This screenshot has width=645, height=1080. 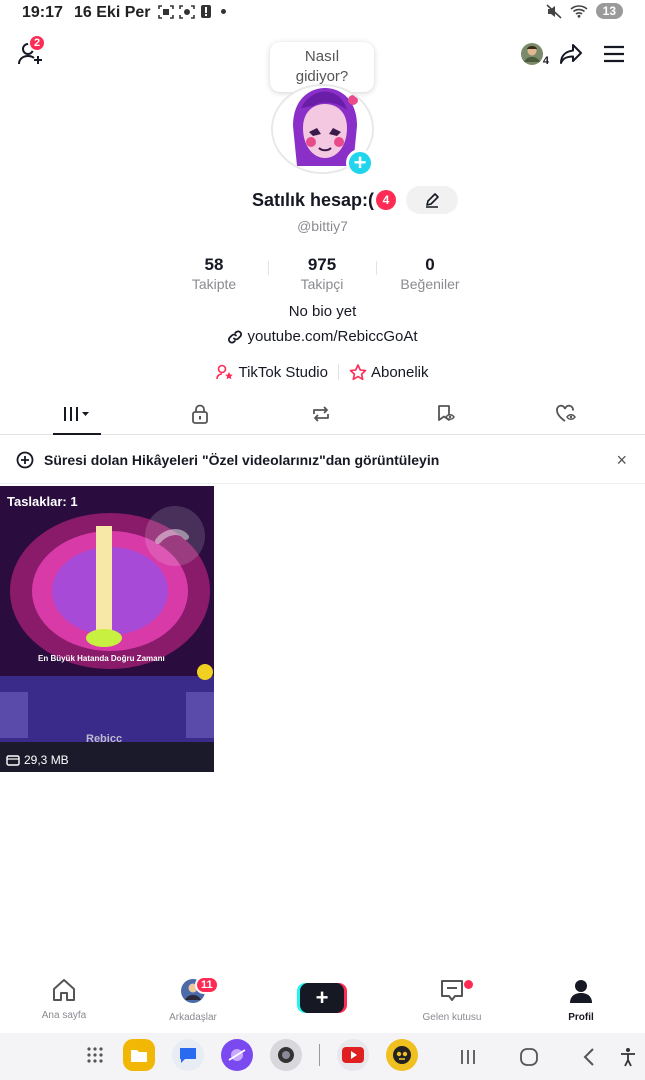 I want to click on subscription-button: Abonelik, so click(x=389, y=372).